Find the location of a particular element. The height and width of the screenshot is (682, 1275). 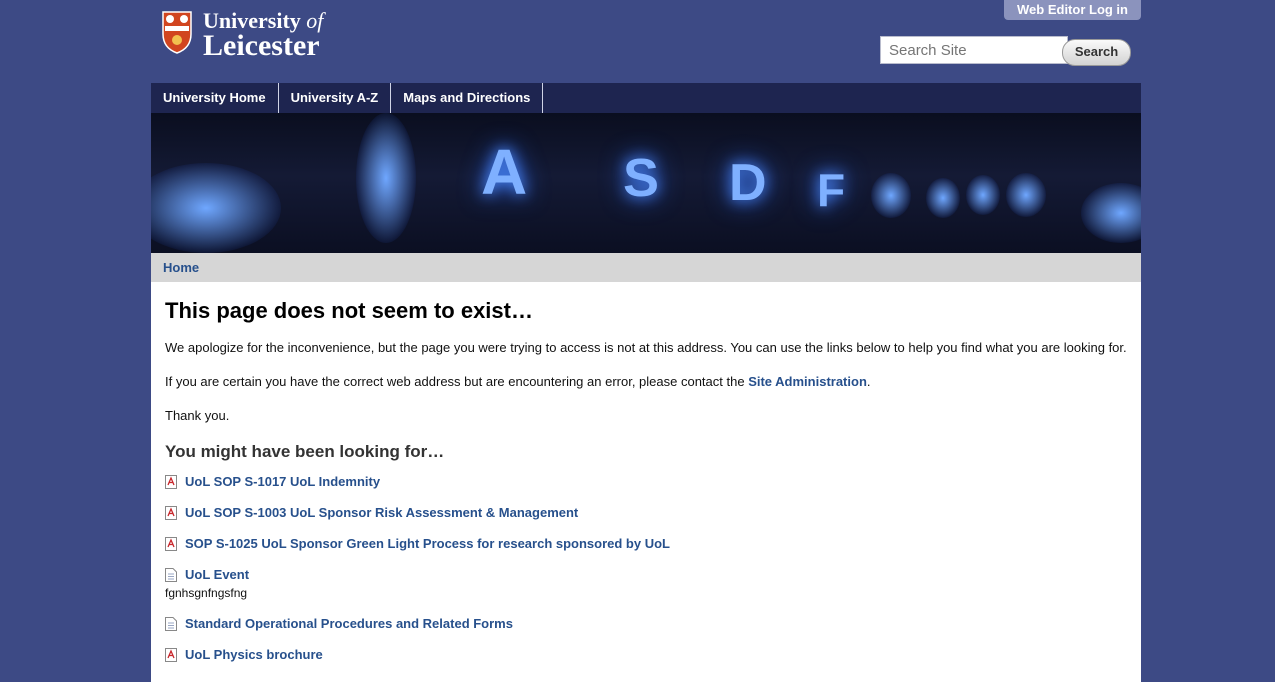

crest-icon is located at coordinates (177, 32).